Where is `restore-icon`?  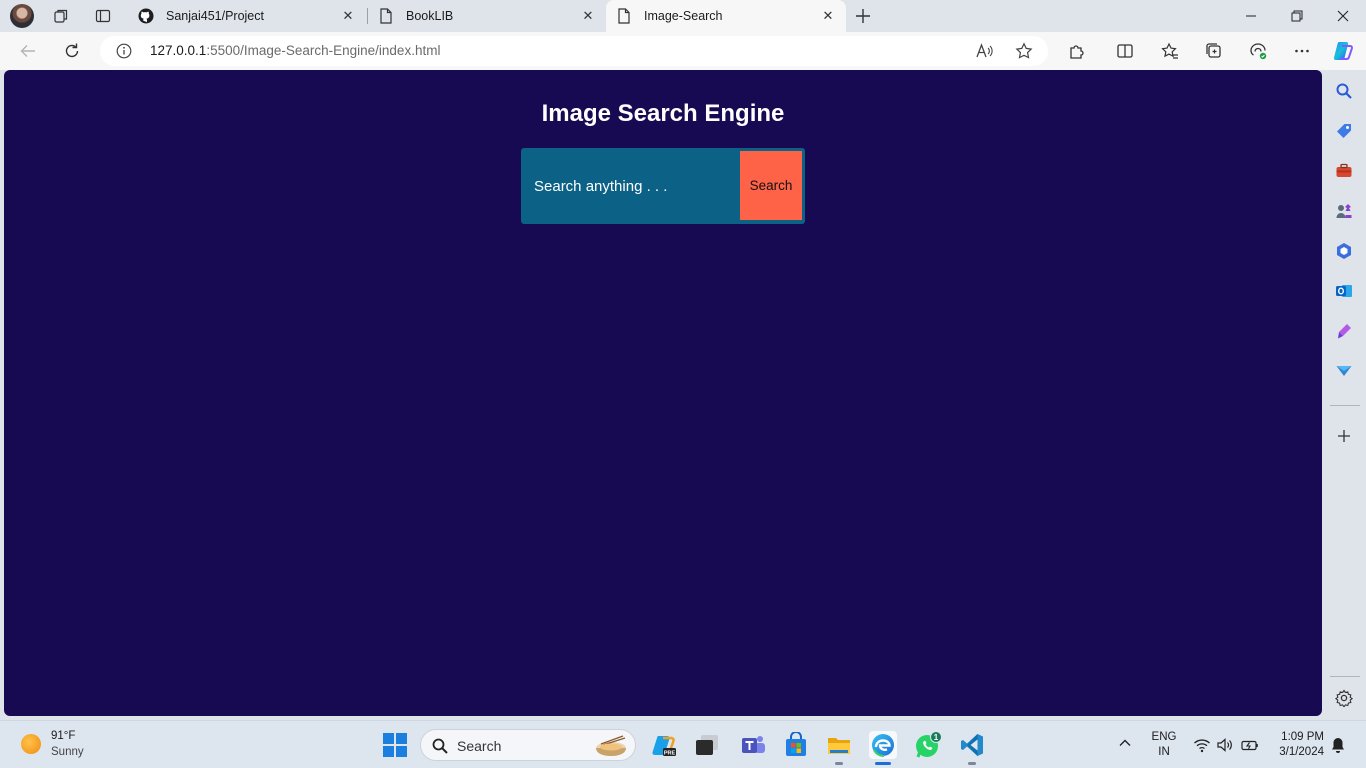
restore-icon is located at coordinates (1297, 16).